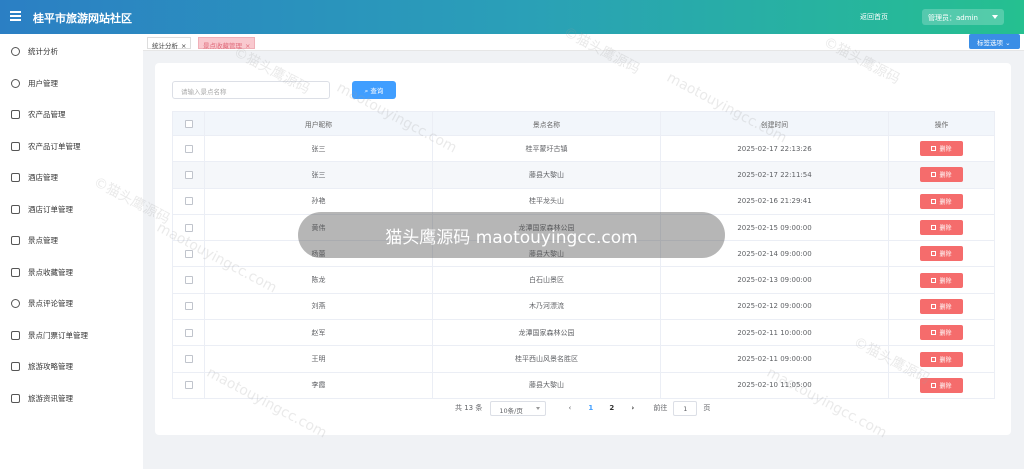 The width and height of the screenshot is (1024, 469). I want to click on sidebar-item: 统计分析, so click(71, 52).